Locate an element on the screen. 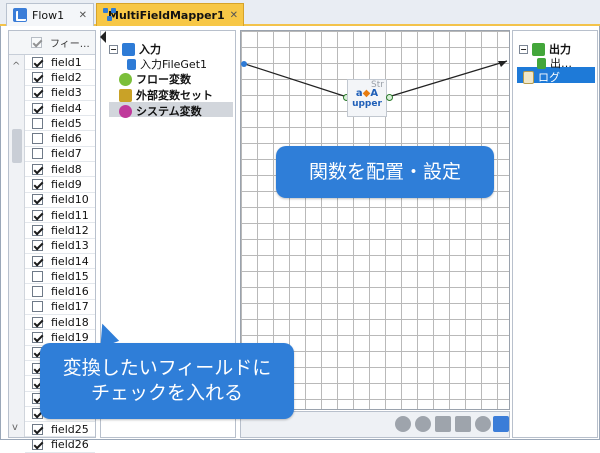  tab-bar: Flow1 ✕ MultiFieldMapper1 ✕ is located at coordinates (300, 13).